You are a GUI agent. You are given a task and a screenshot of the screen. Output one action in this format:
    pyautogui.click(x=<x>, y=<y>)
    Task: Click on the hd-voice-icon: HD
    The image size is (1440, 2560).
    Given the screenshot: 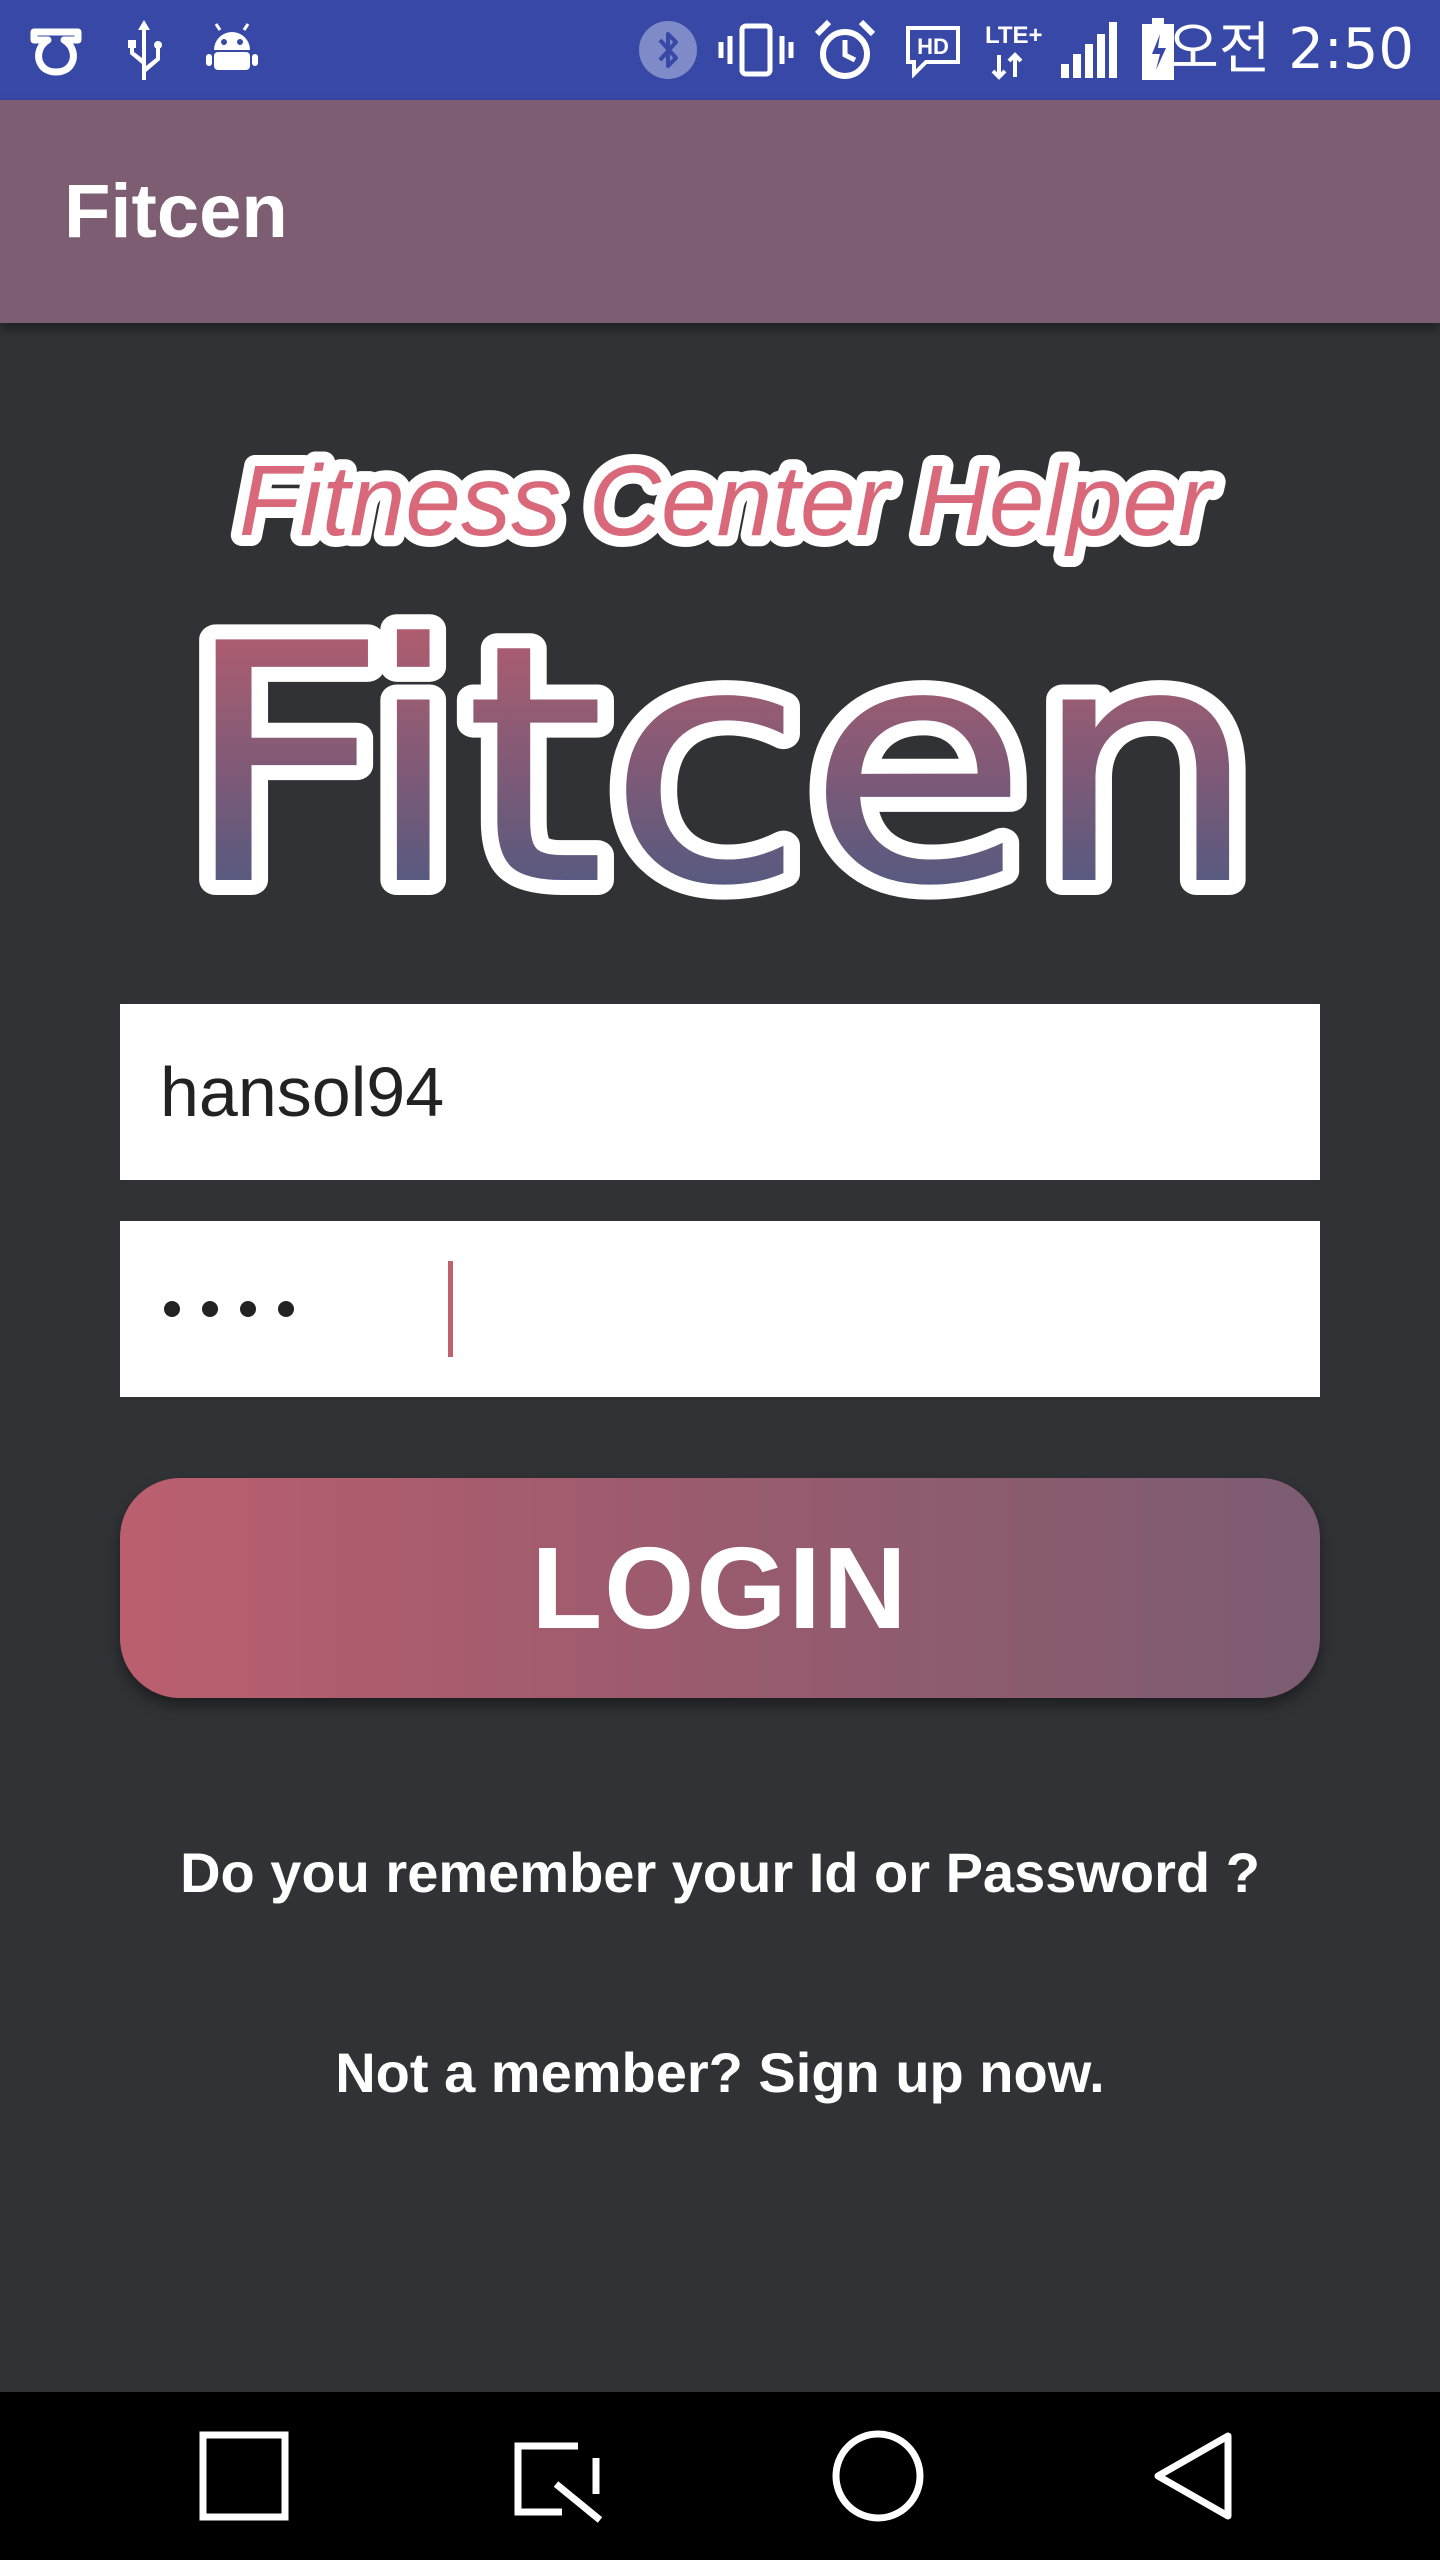 What is the action you would take?
    pyautogui.click(x=933, y=50)
    